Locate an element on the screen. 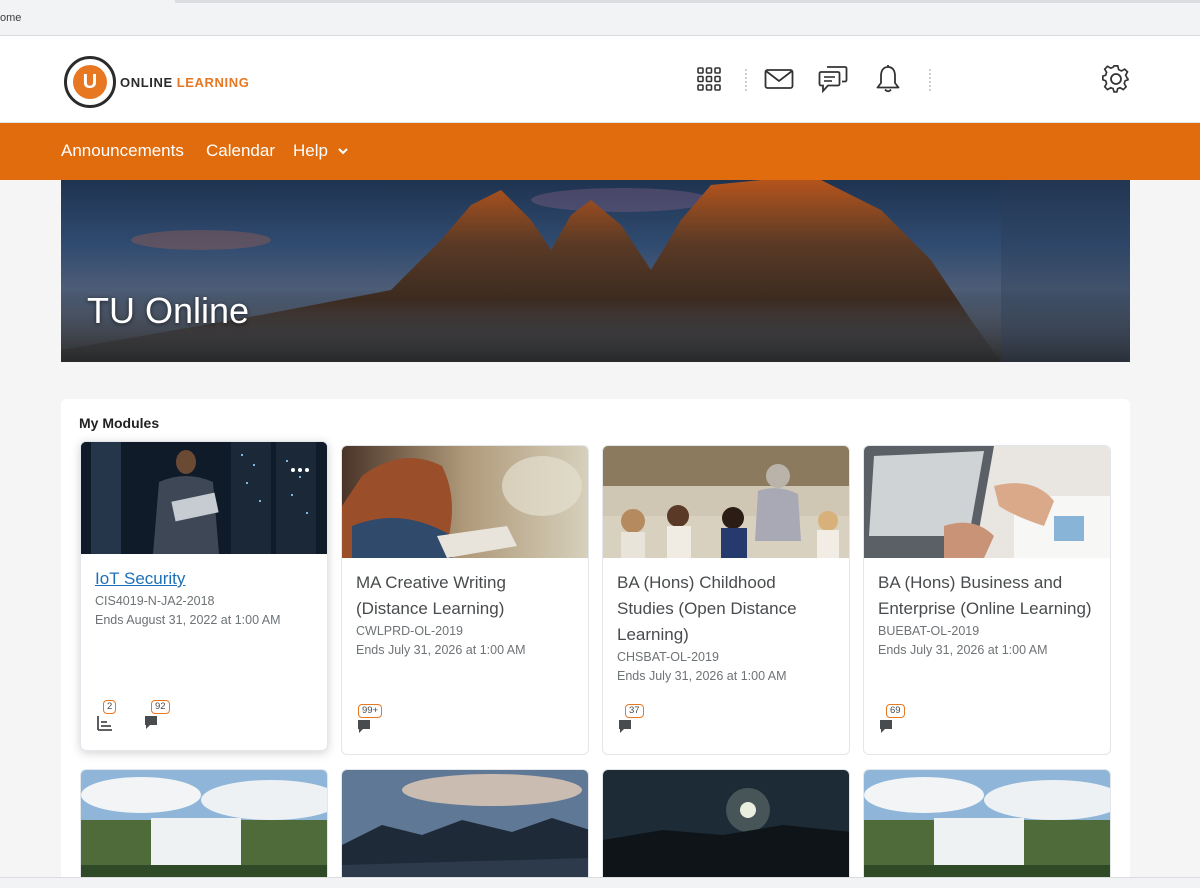 The height and width of the screenshot is (888, 1200). gear-icon is located at coordinates (1116, 79).